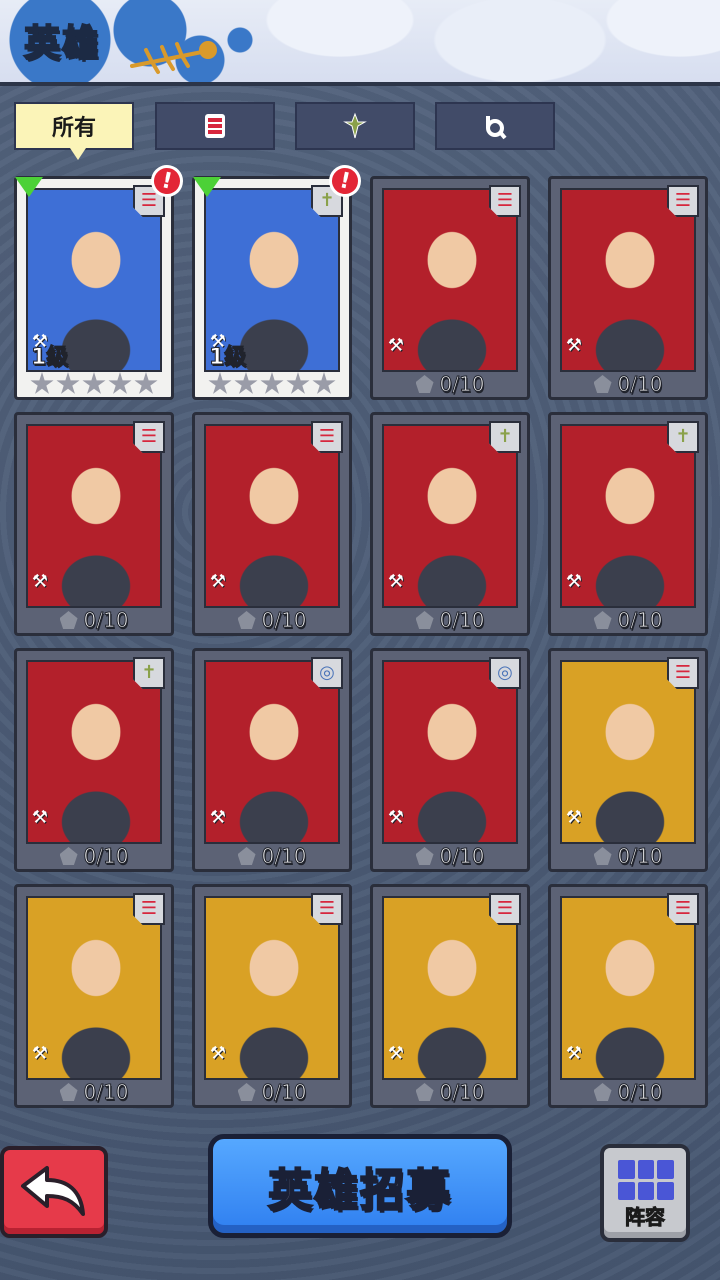 This screenshot has width=720, height=1280. Describe the element at coordinates (360, 43) in the screenshot. I see `header-bar: 英雄` at that location.